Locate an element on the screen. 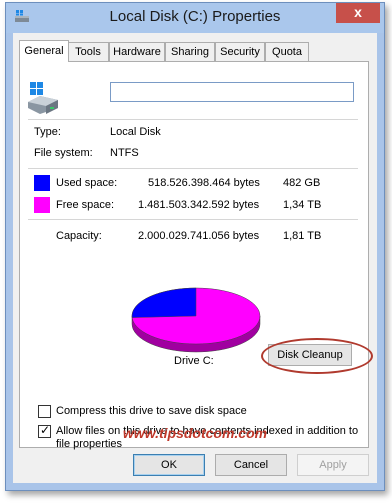 The height and width of the screenshot is (503, 392). free-space-size: 1,34 TB is located at coordinates (302, 205).